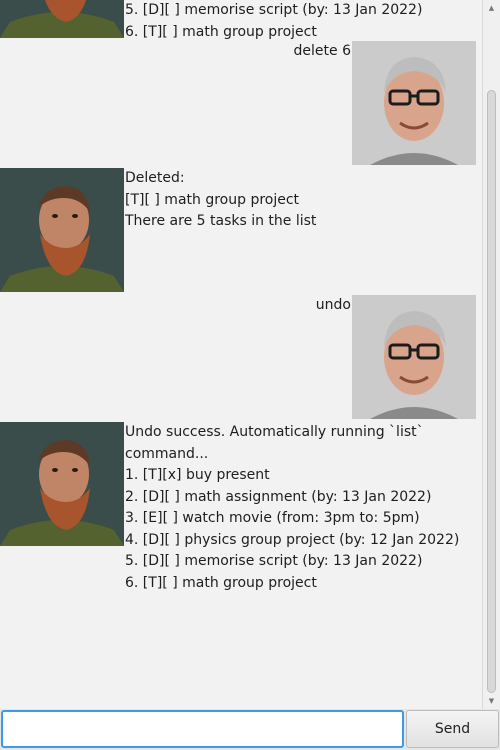  I want to click on vertical-scrollbar: ▲ ▼, so click(491, 354).